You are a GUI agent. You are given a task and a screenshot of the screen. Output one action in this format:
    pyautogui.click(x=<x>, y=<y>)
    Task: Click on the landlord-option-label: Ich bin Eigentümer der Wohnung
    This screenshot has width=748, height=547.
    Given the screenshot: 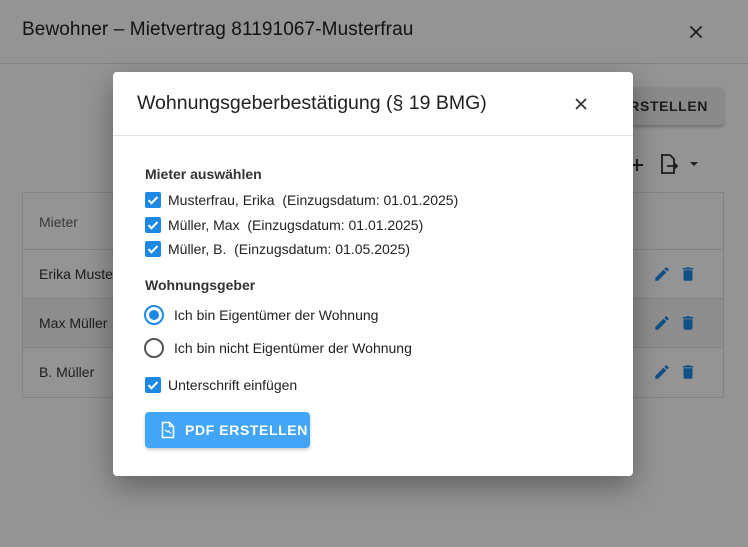 What is the action you would take?
    pyautogui.click(x=276, y=315)
    